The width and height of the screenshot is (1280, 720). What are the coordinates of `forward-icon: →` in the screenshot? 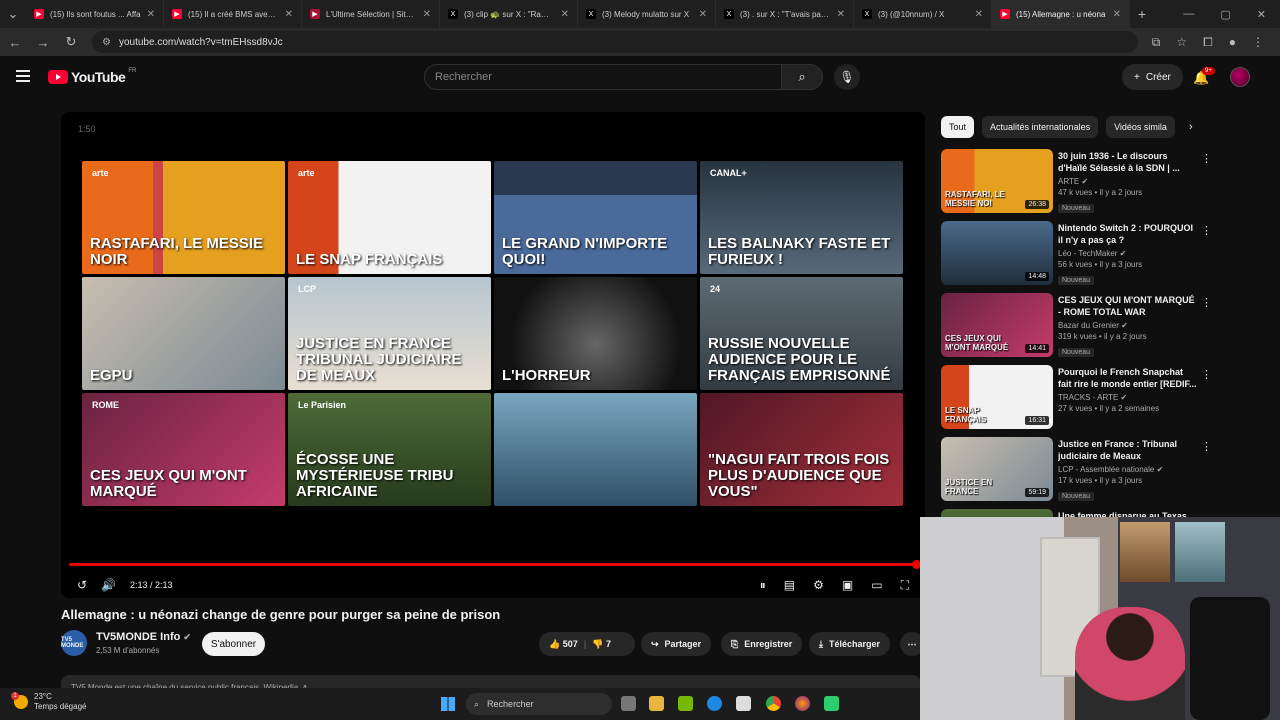 It's located at (43, 42).